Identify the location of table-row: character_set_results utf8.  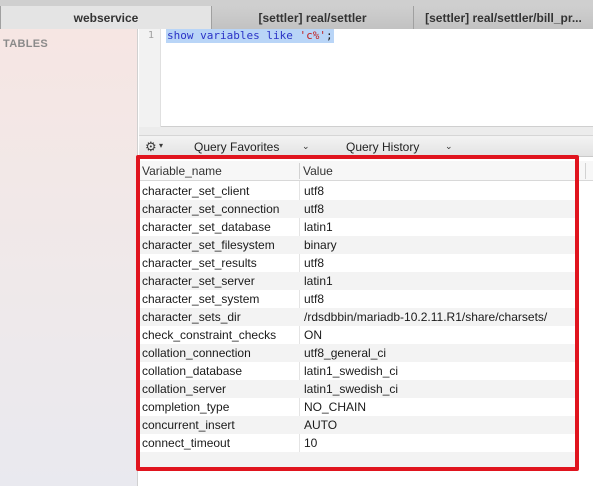
(359, 263).